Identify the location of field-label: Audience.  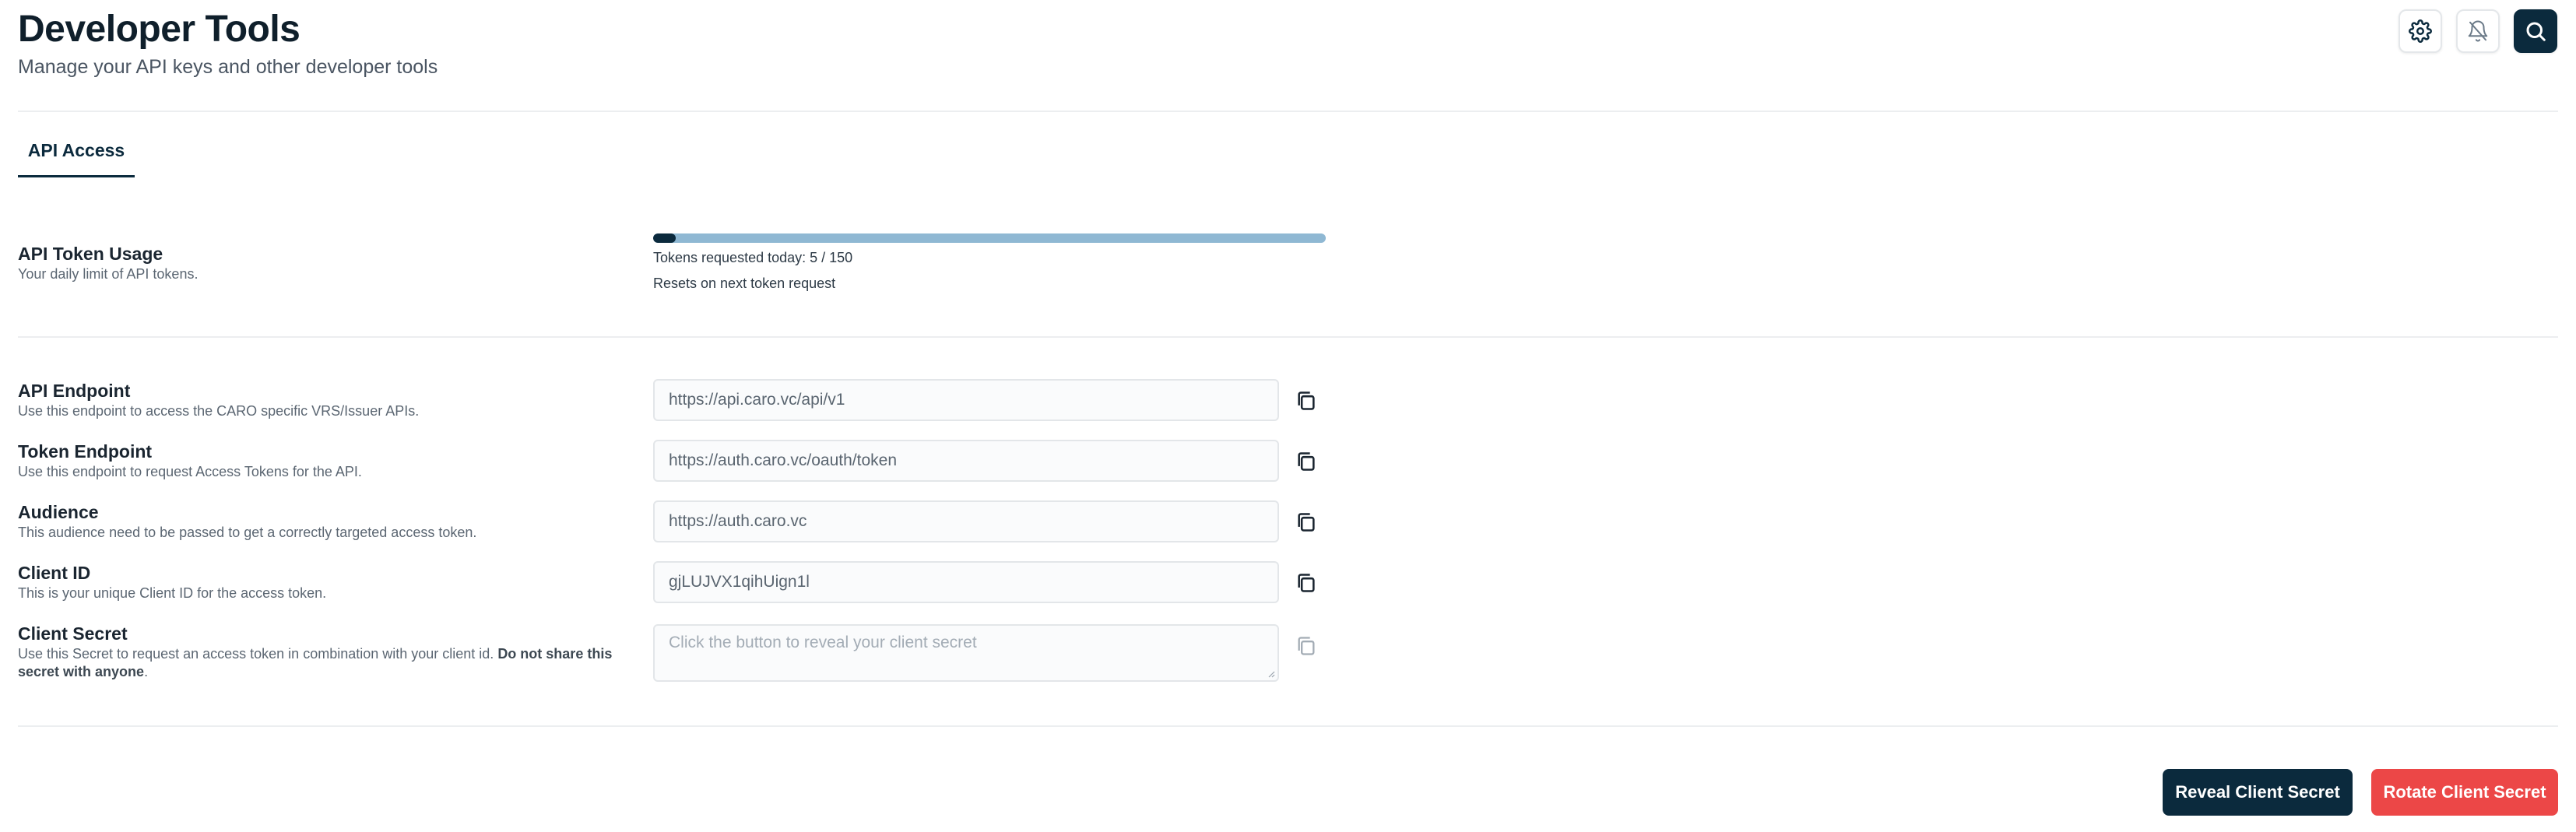
(58, 512).